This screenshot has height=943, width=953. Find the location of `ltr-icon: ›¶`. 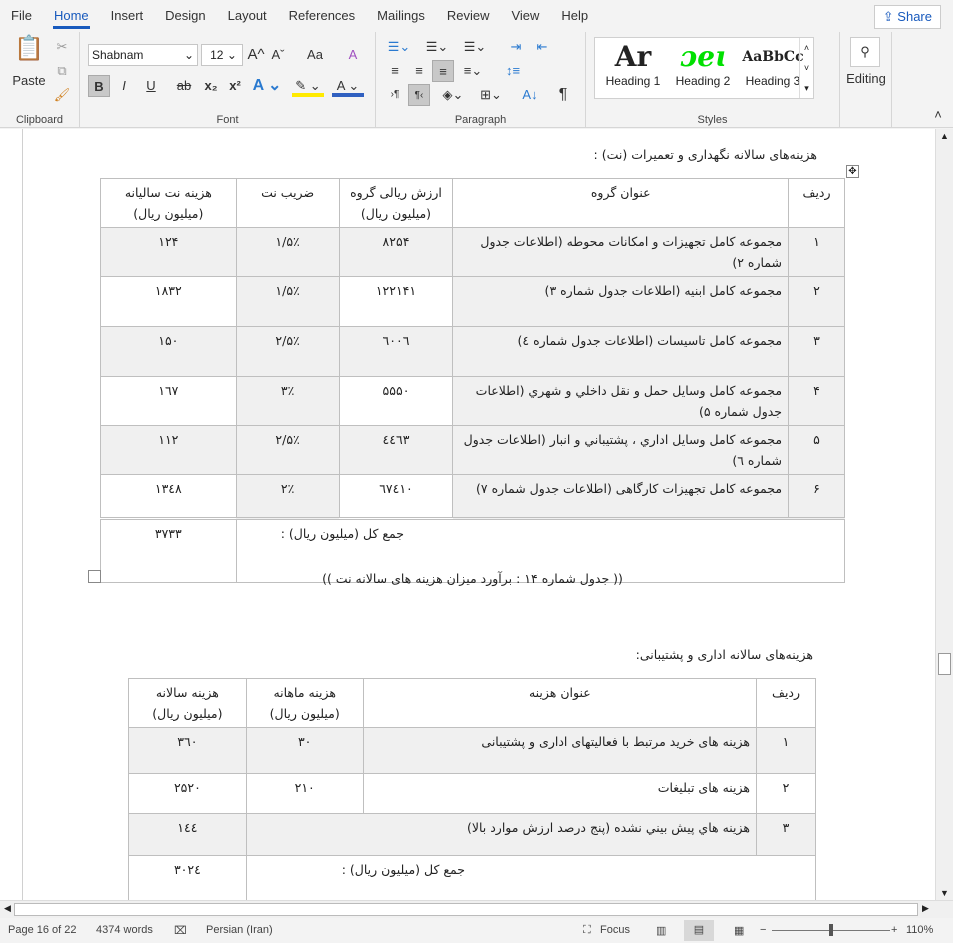

ltr-icon: ›¶ is located at coordinates (395, 95).